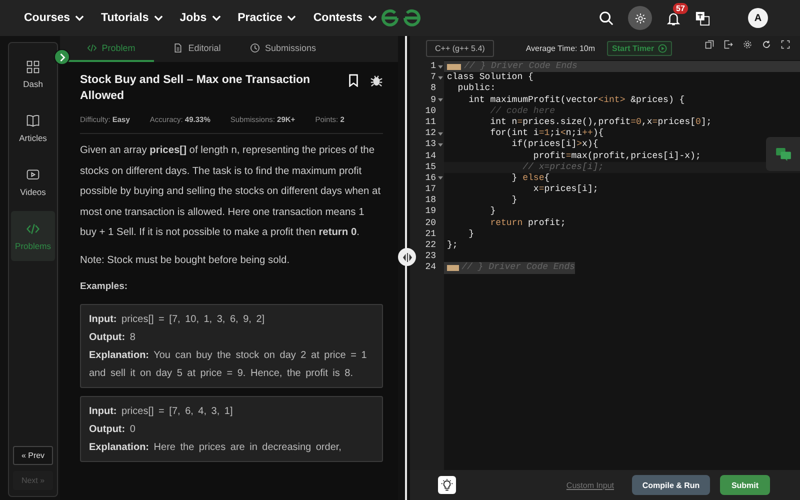 The image size is (800, 500). What do you see at coordinates (709, 44) in the screenshot?
I see `copy-icon` at bounding box center [709, 44].